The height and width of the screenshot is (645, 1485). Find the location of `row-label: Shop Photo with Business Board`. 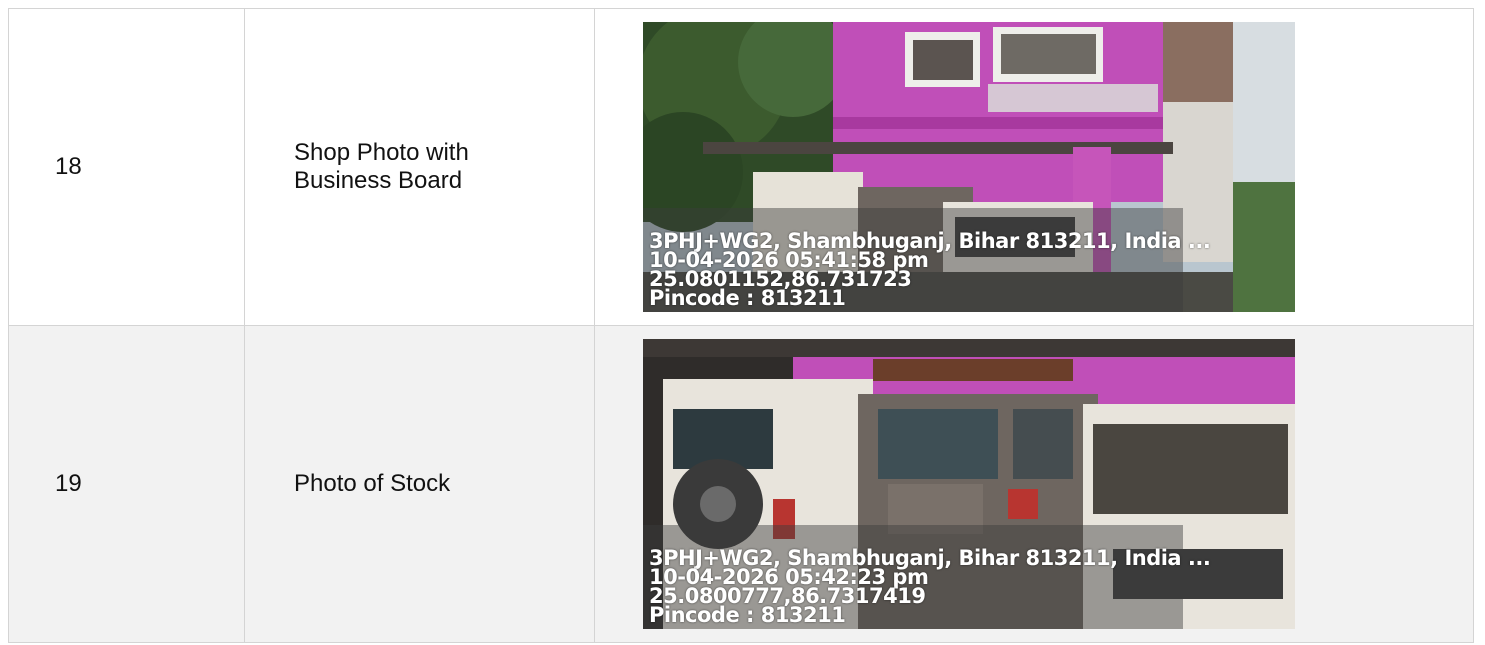

row-label: Shop Photo with Business Board is located at coordinates (420, 167).